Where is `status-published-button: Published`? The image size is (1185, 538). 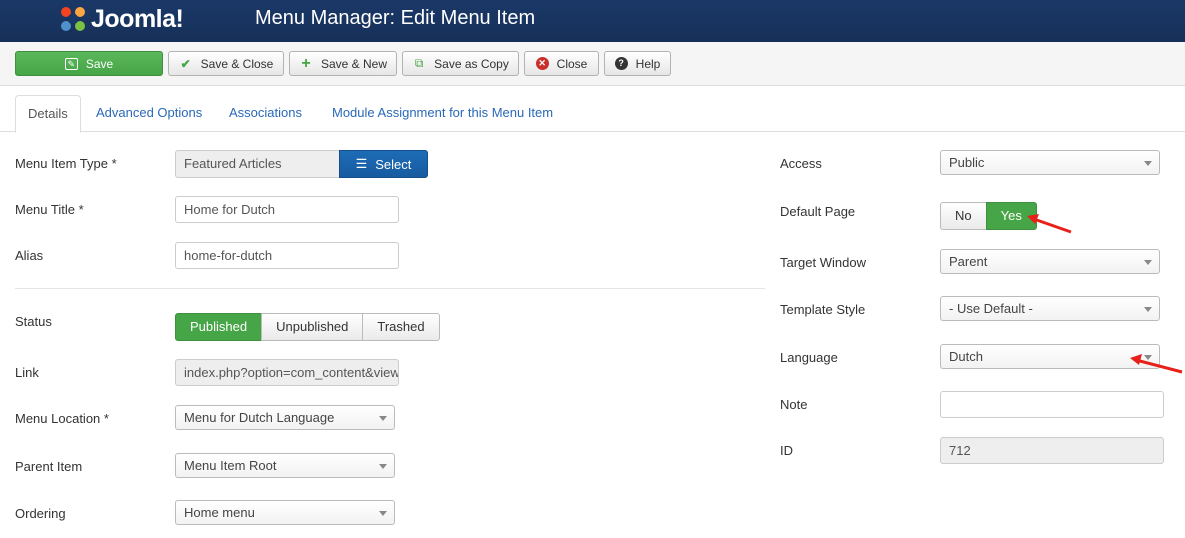
status-published-button: Published is located at coordinates (219, 327).